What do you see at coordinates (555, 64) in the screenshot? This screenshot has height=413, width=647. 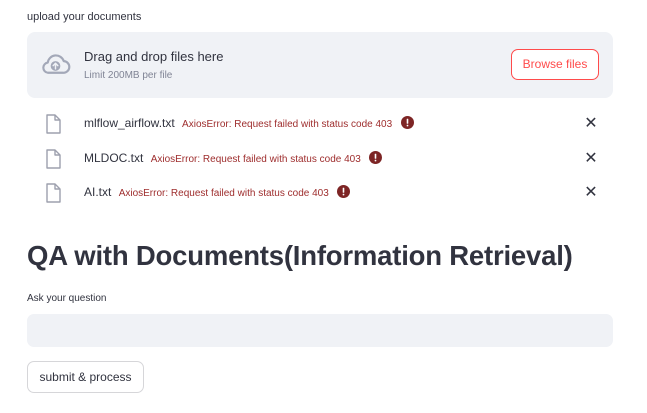 I see `browse-files-button: Browse files` at bounding box center [555, 64].